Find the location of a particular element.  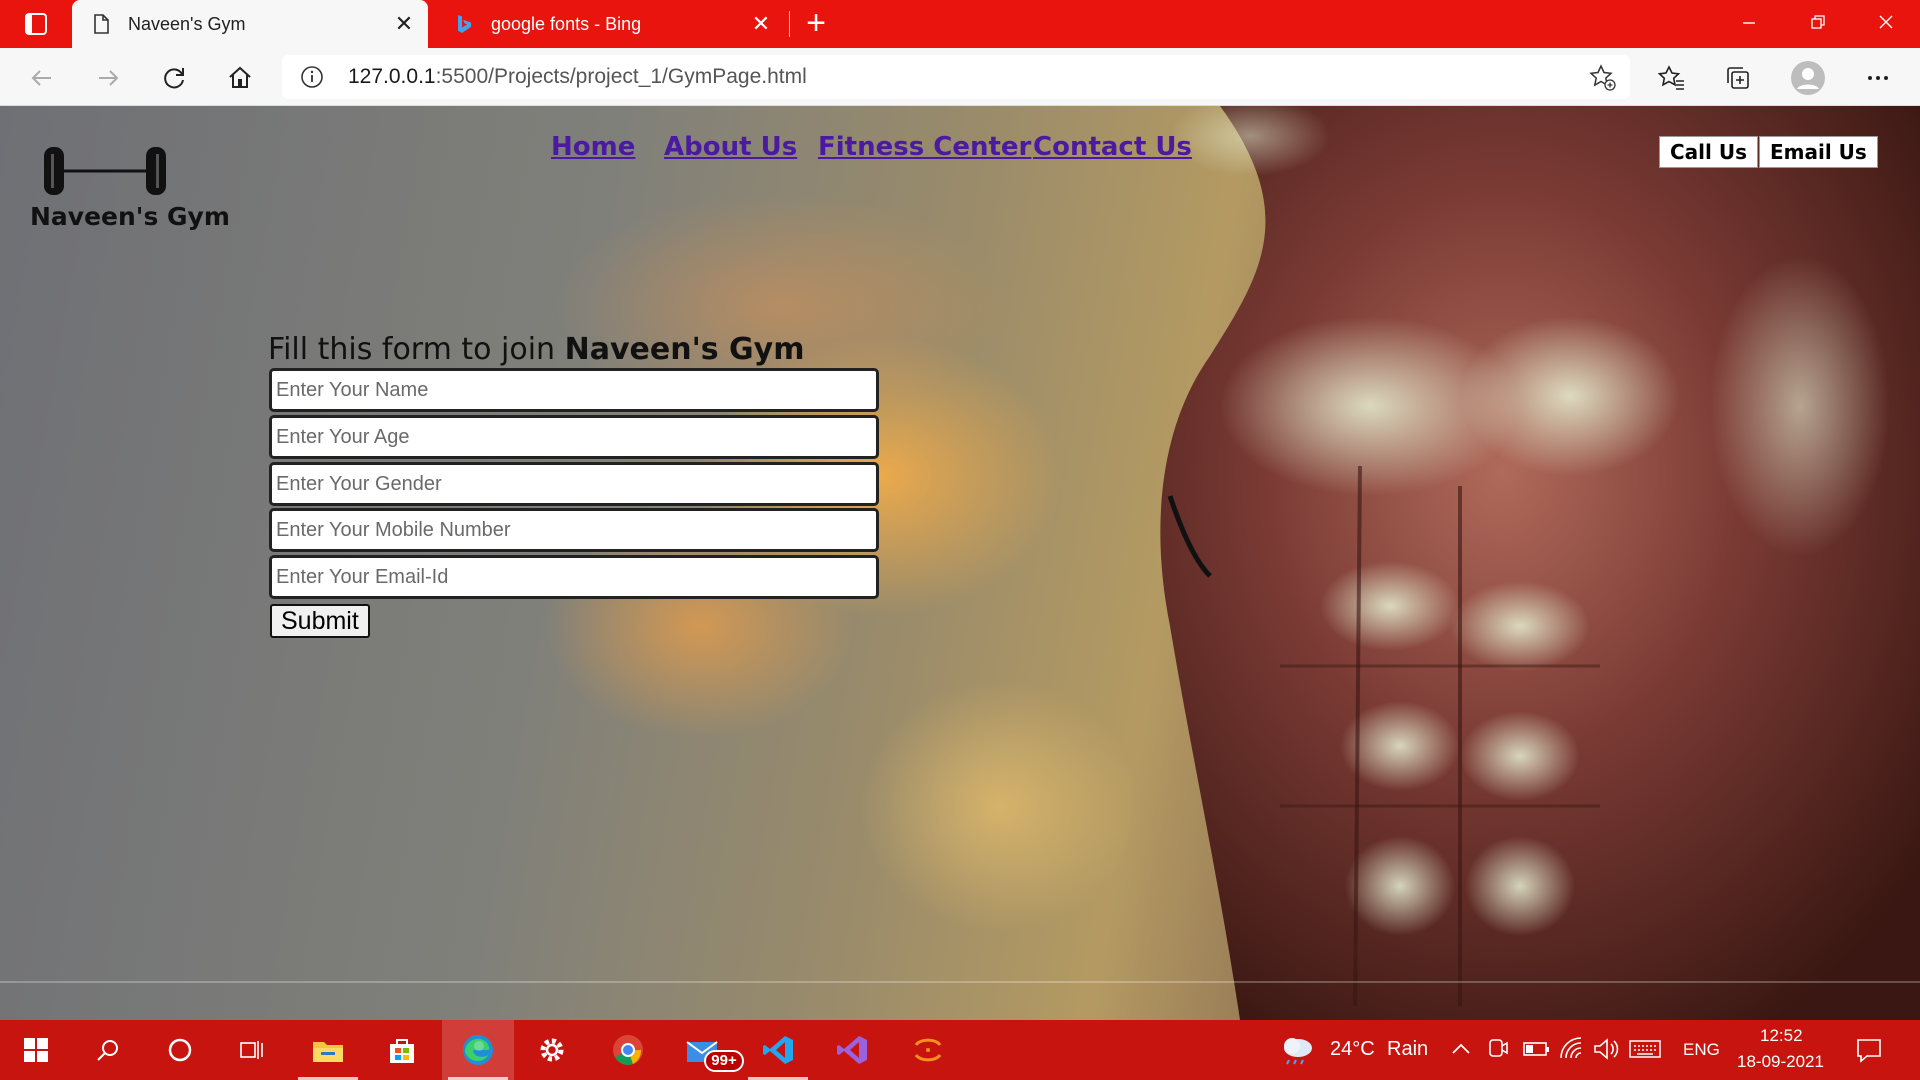

task-view-button is located at coordinates (252, 1050).